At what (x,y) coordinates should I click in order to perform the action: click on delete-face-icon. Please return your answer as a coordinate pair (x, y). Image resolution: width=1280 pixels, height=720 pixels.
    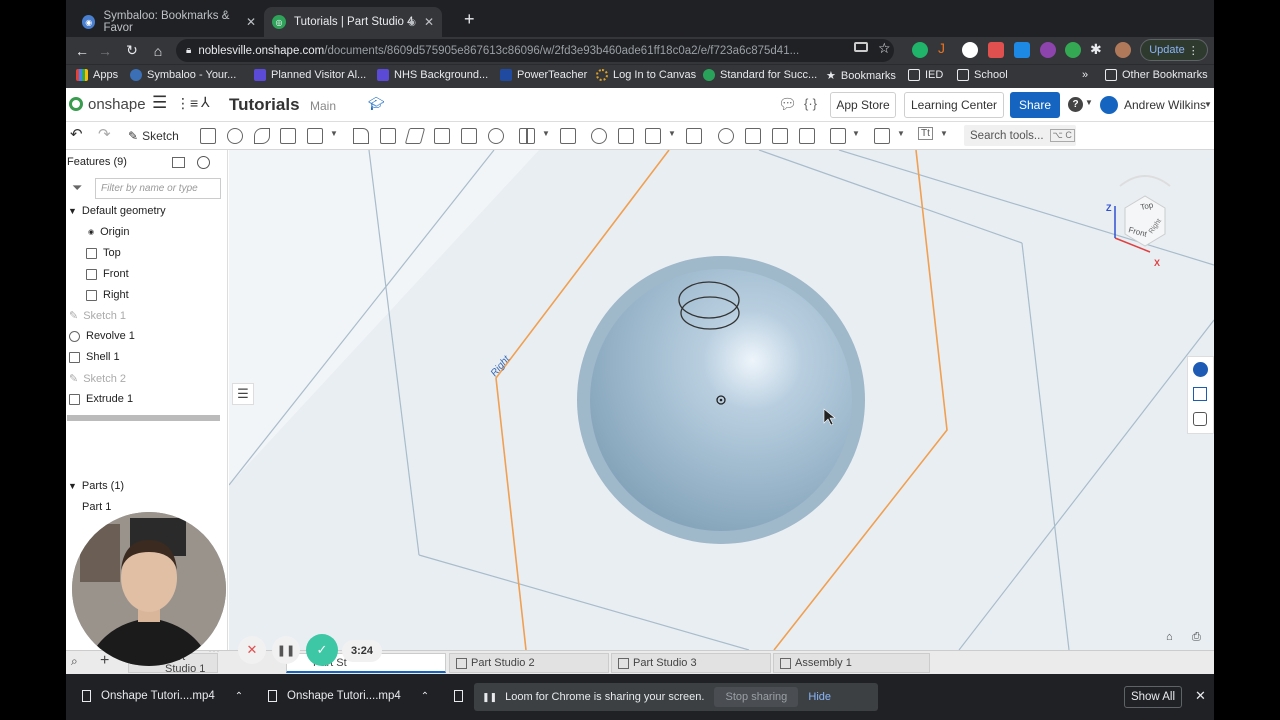
    Looking at the image, I should click on (753, 136).